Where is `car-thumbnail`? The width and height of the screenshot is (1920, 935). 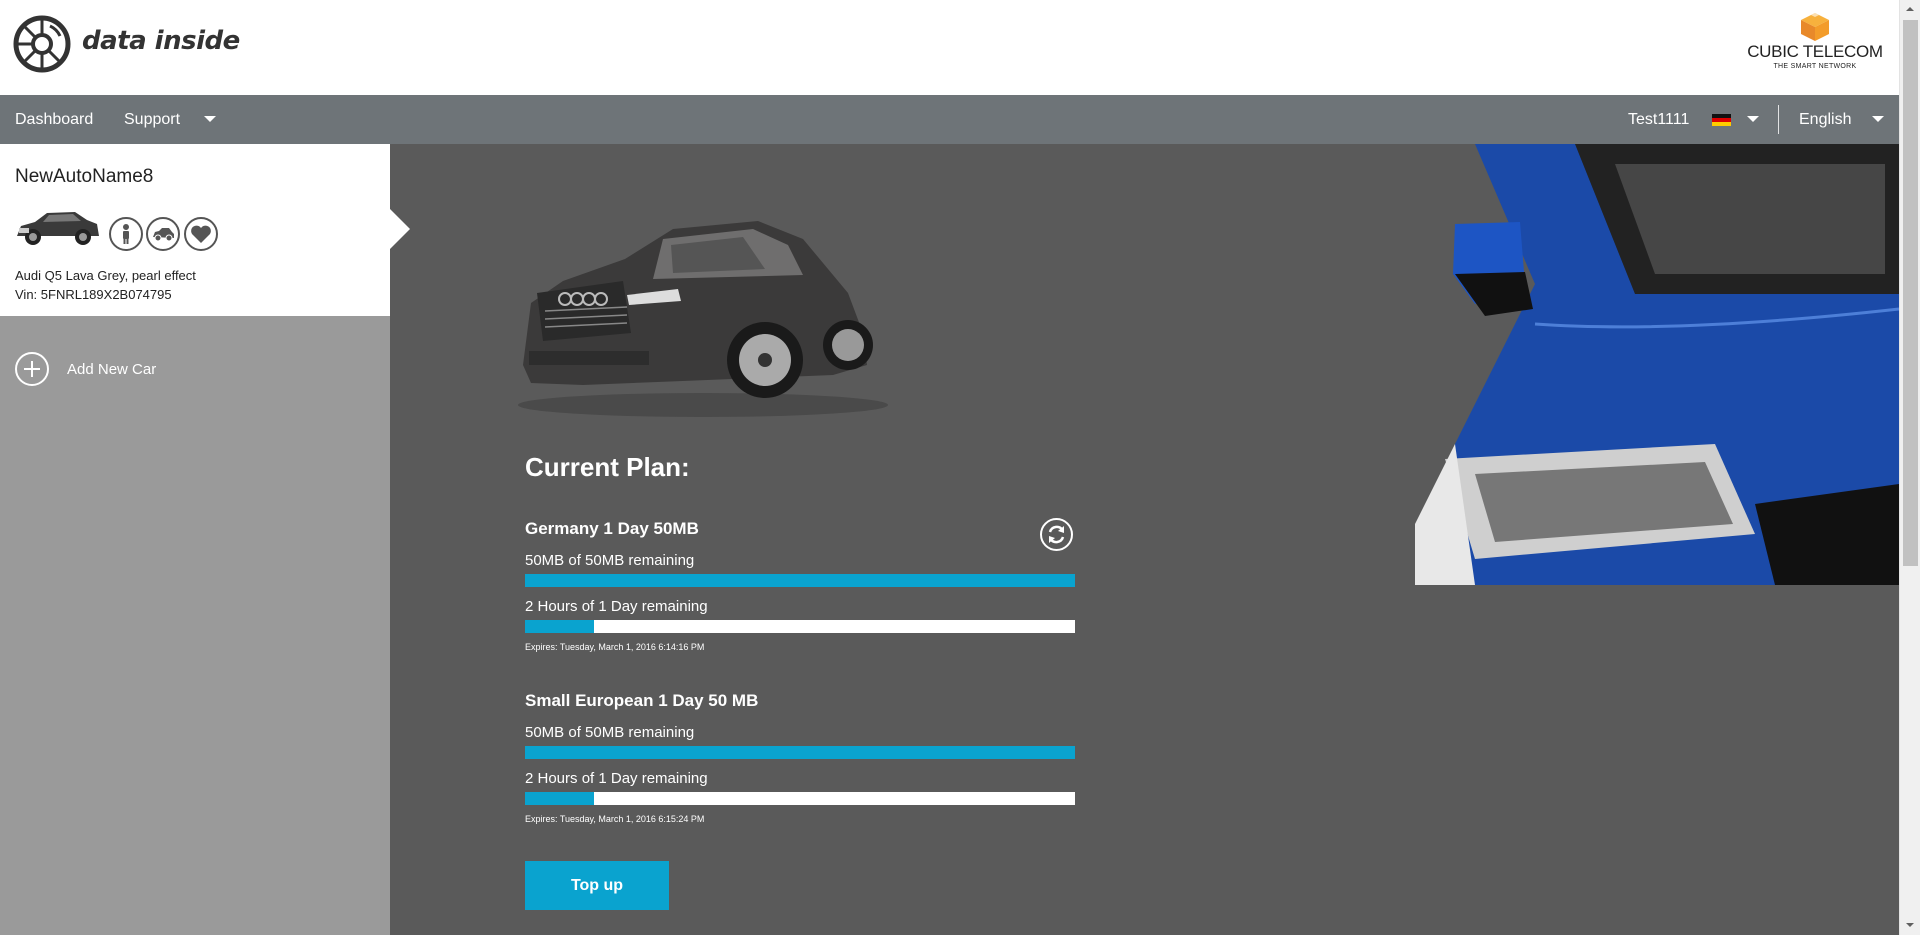
car-thumbnail is located at coordinates (58, 228).